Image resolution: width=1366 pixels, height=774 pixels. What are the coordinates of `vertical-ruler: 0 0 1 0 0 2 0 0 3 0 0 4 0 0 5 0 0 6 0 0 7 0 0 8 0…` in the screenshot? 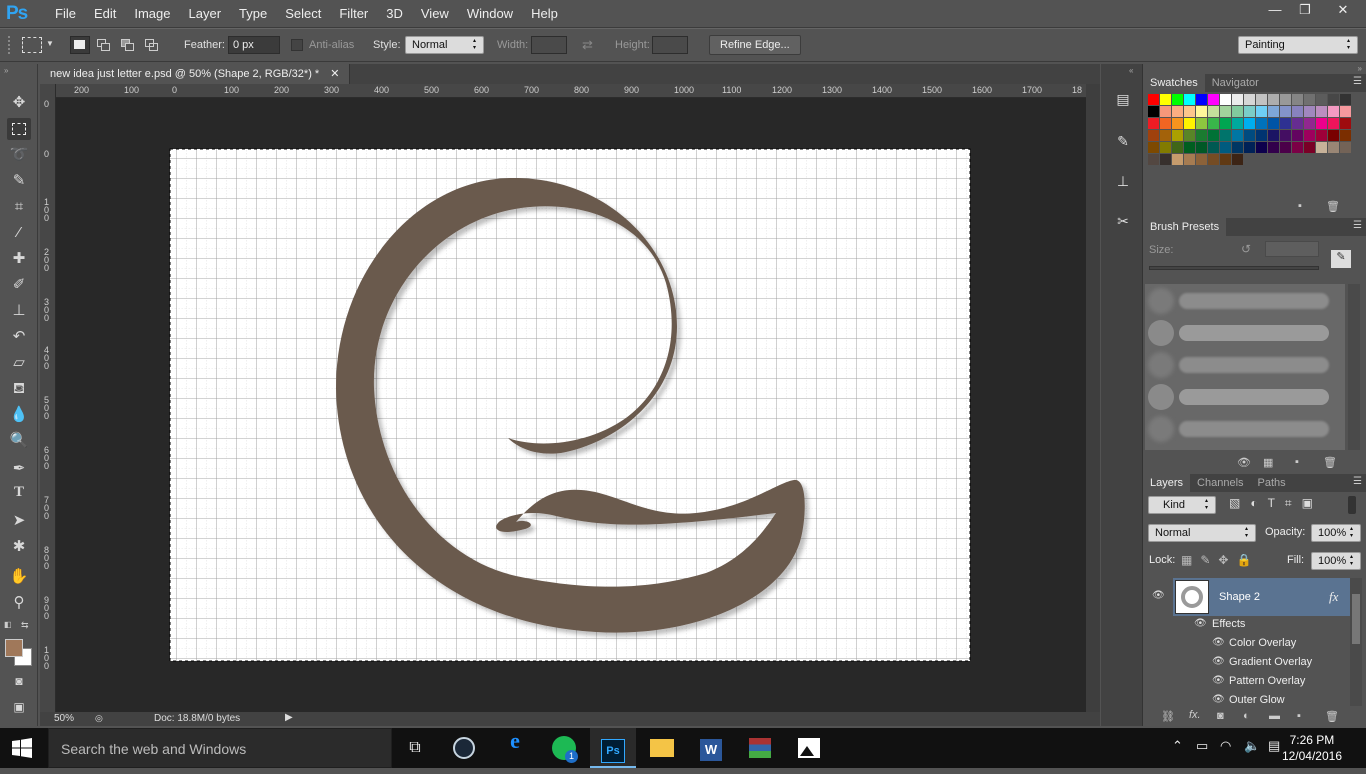 It's located at (48, 398).